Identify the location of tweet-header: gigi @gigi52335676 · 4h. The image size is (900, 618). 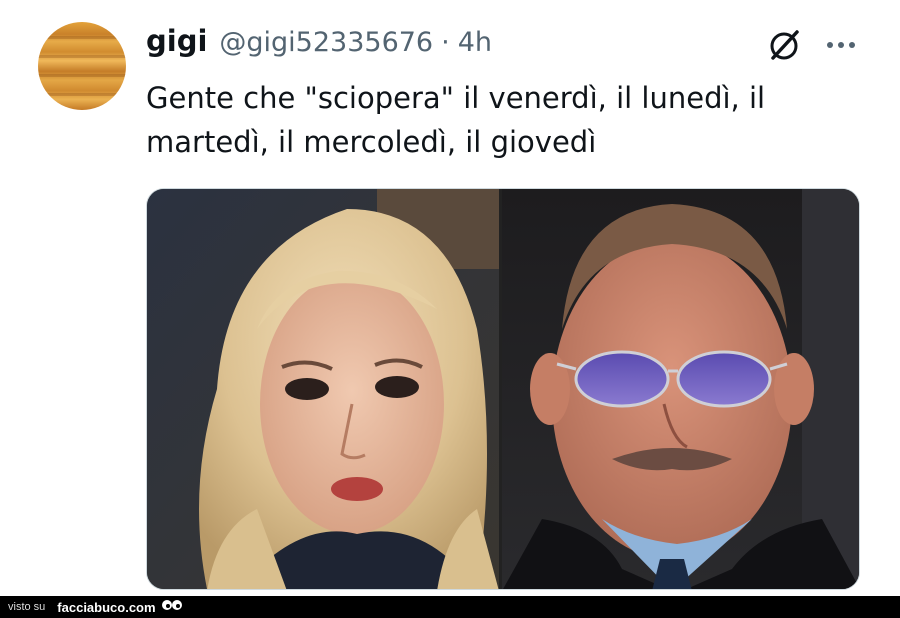
(319, 44).